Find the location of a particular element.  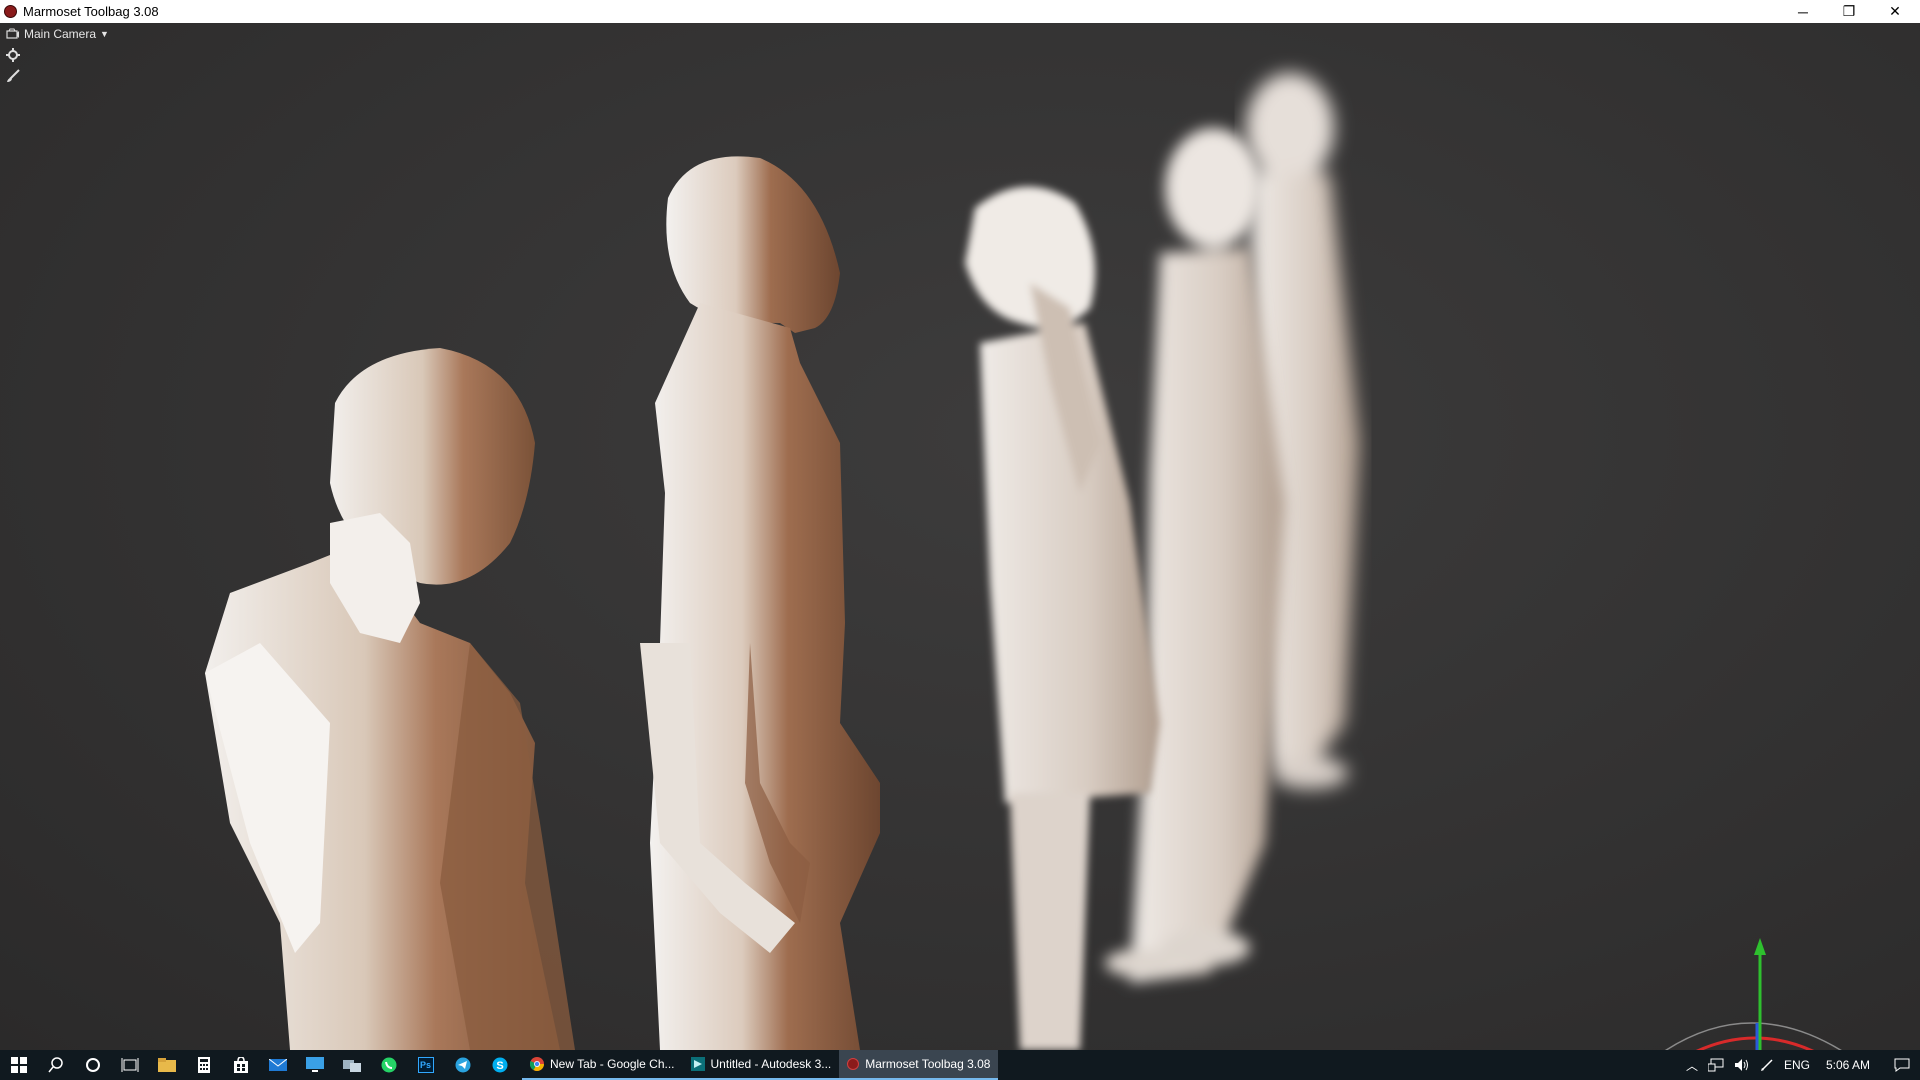

search-icon is located at coordinates (55, 1065).